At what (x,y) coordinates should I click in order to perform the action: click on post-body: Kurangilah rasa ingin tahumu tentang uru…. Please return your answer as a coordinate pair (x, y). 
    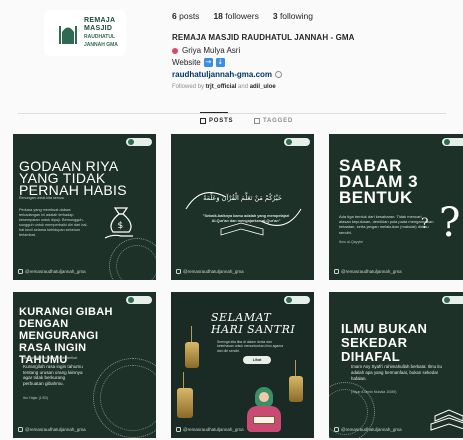
    Looking at the image, I should click on (53, 375).